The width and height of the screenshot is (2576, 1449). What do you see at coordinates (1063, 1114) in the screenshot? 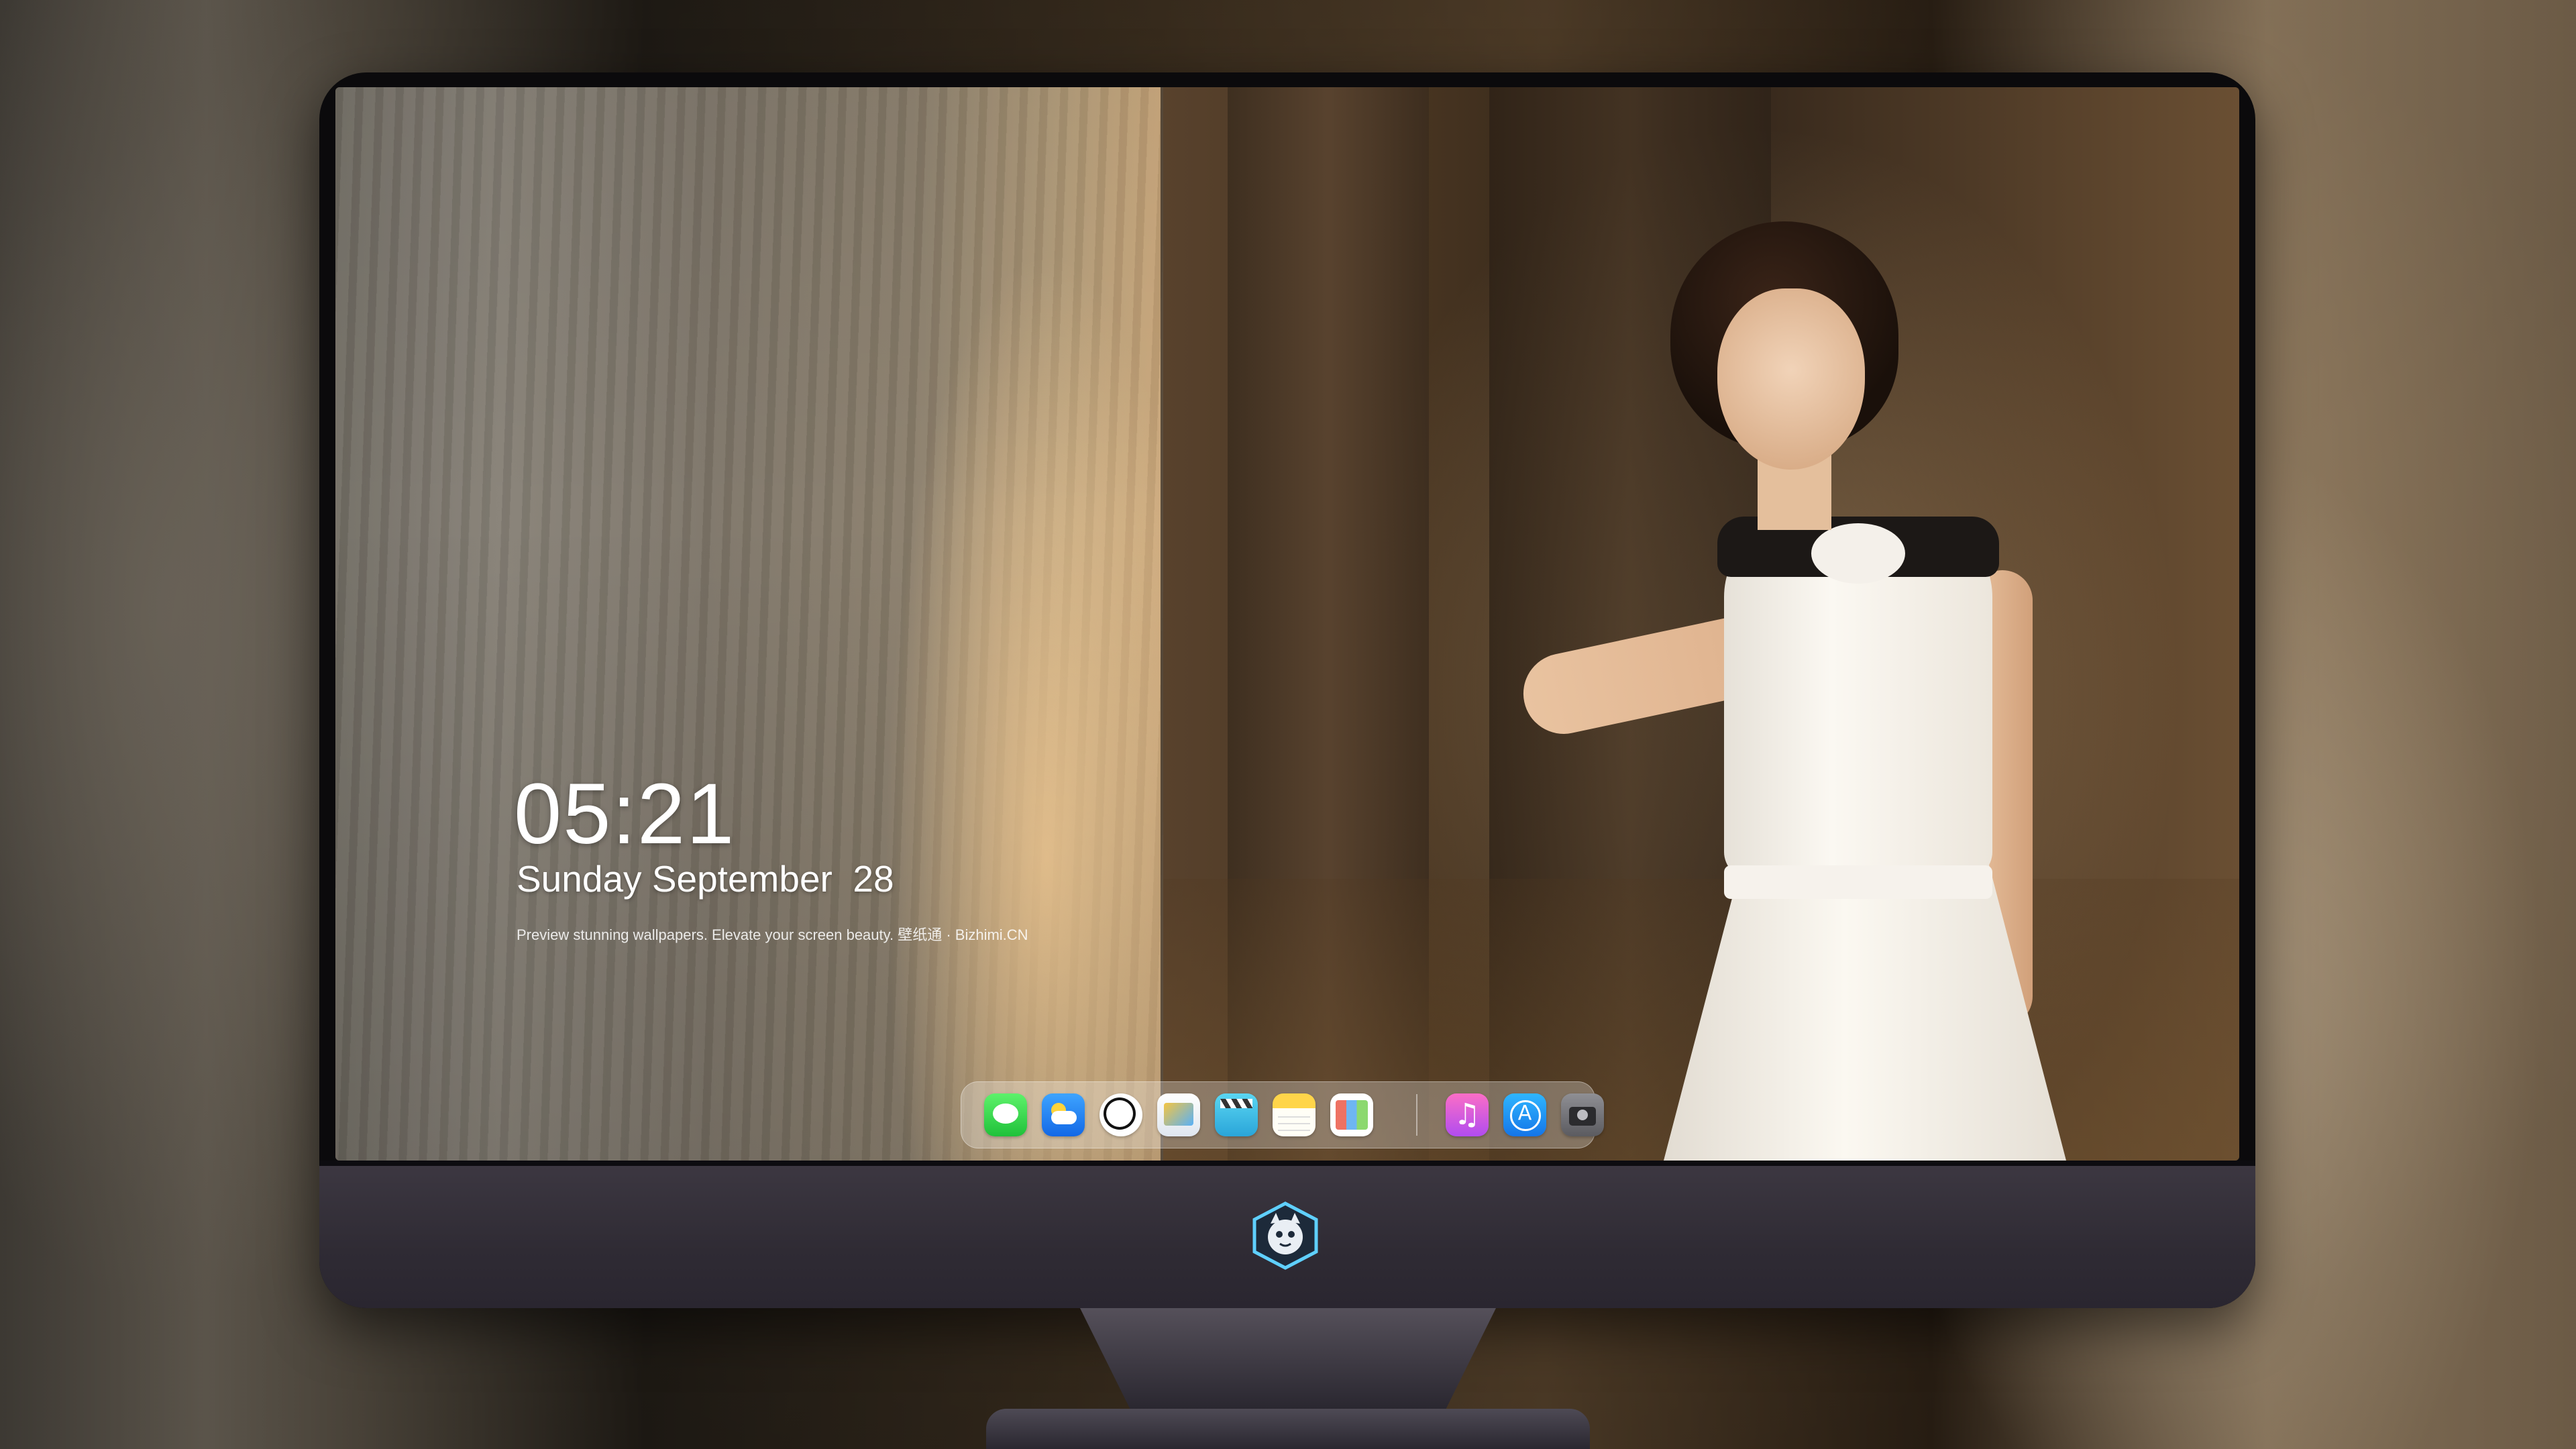
I see `weather-icon` at bounding box center [1063, 1114].